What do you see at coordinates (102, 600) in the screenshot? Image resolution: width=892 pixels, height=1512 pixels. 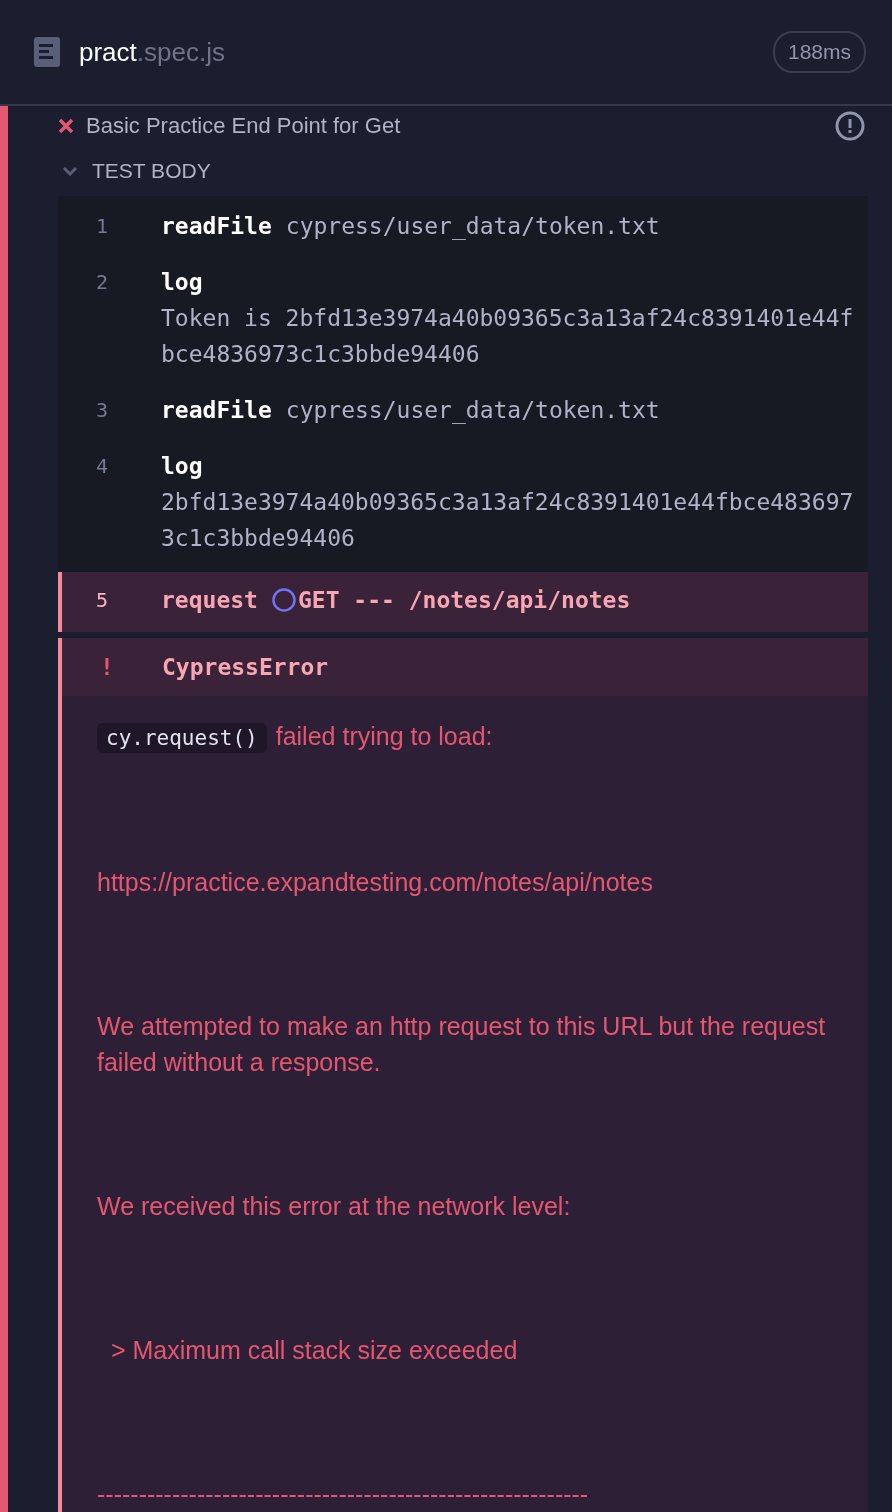 I see `line-number: 5` at bounding box center [102, 600].